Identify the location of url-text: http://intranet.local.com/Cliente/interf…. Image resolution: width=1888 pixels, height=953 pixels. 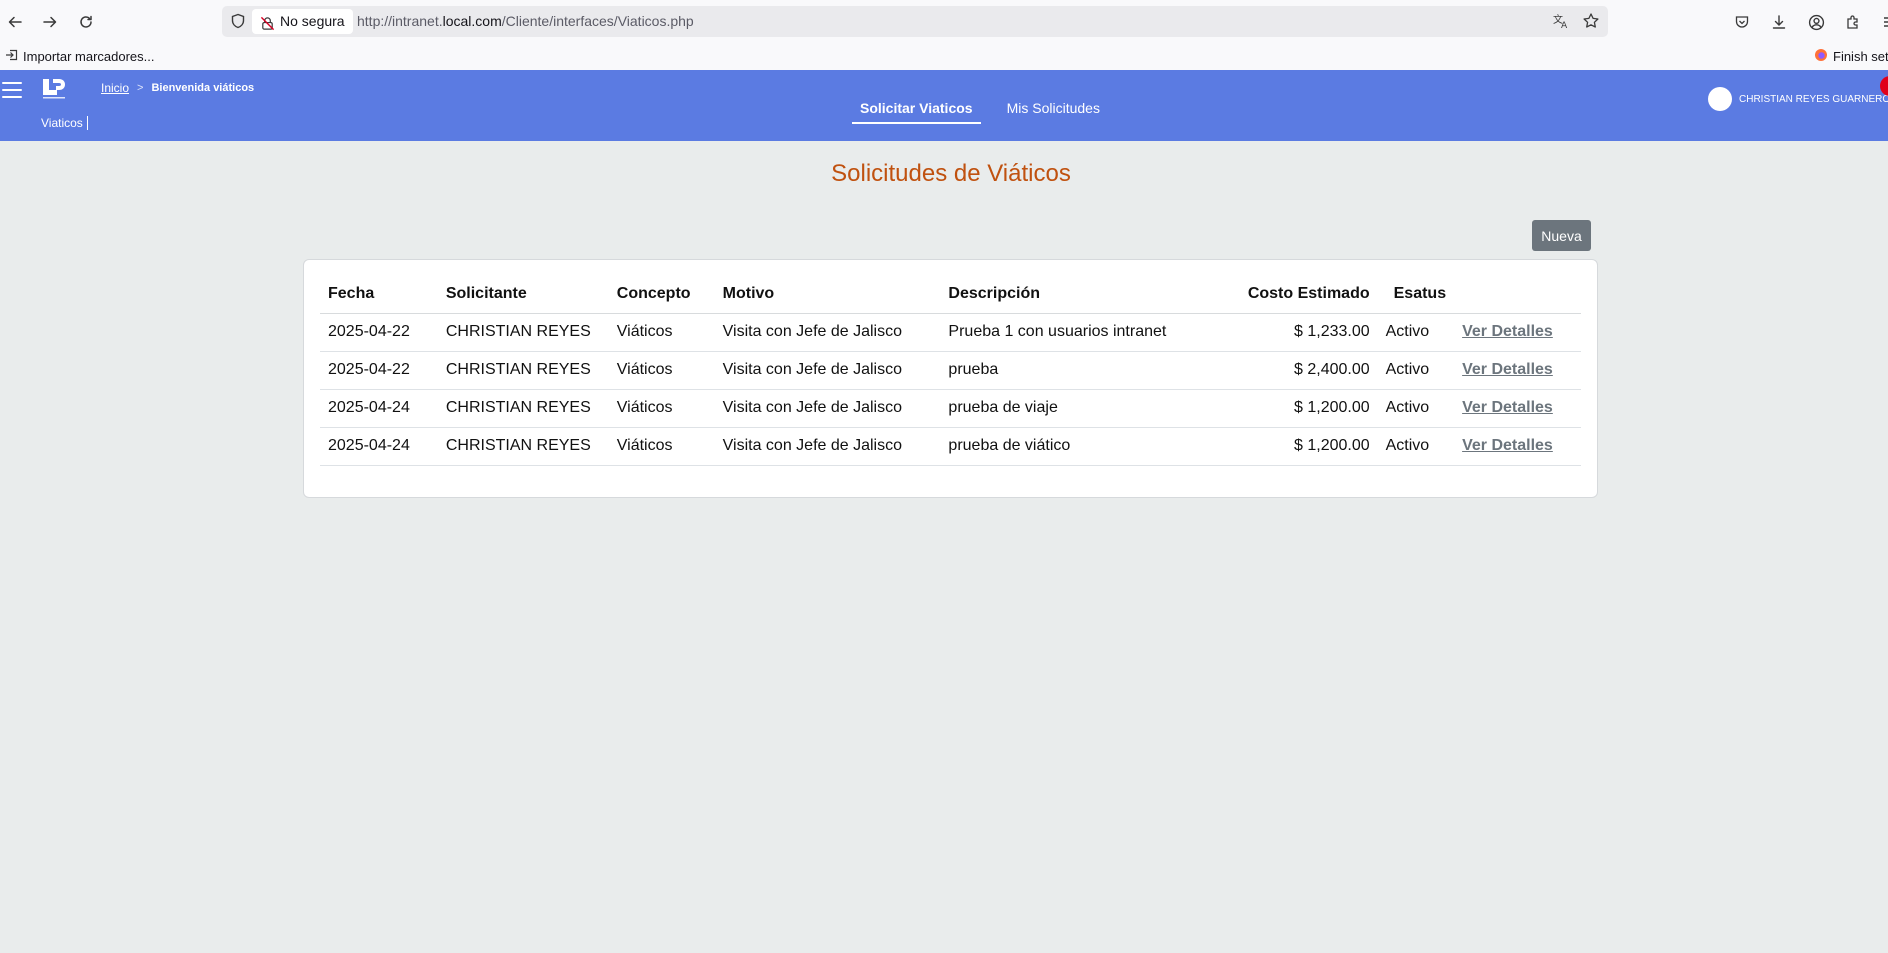
(525, 21).